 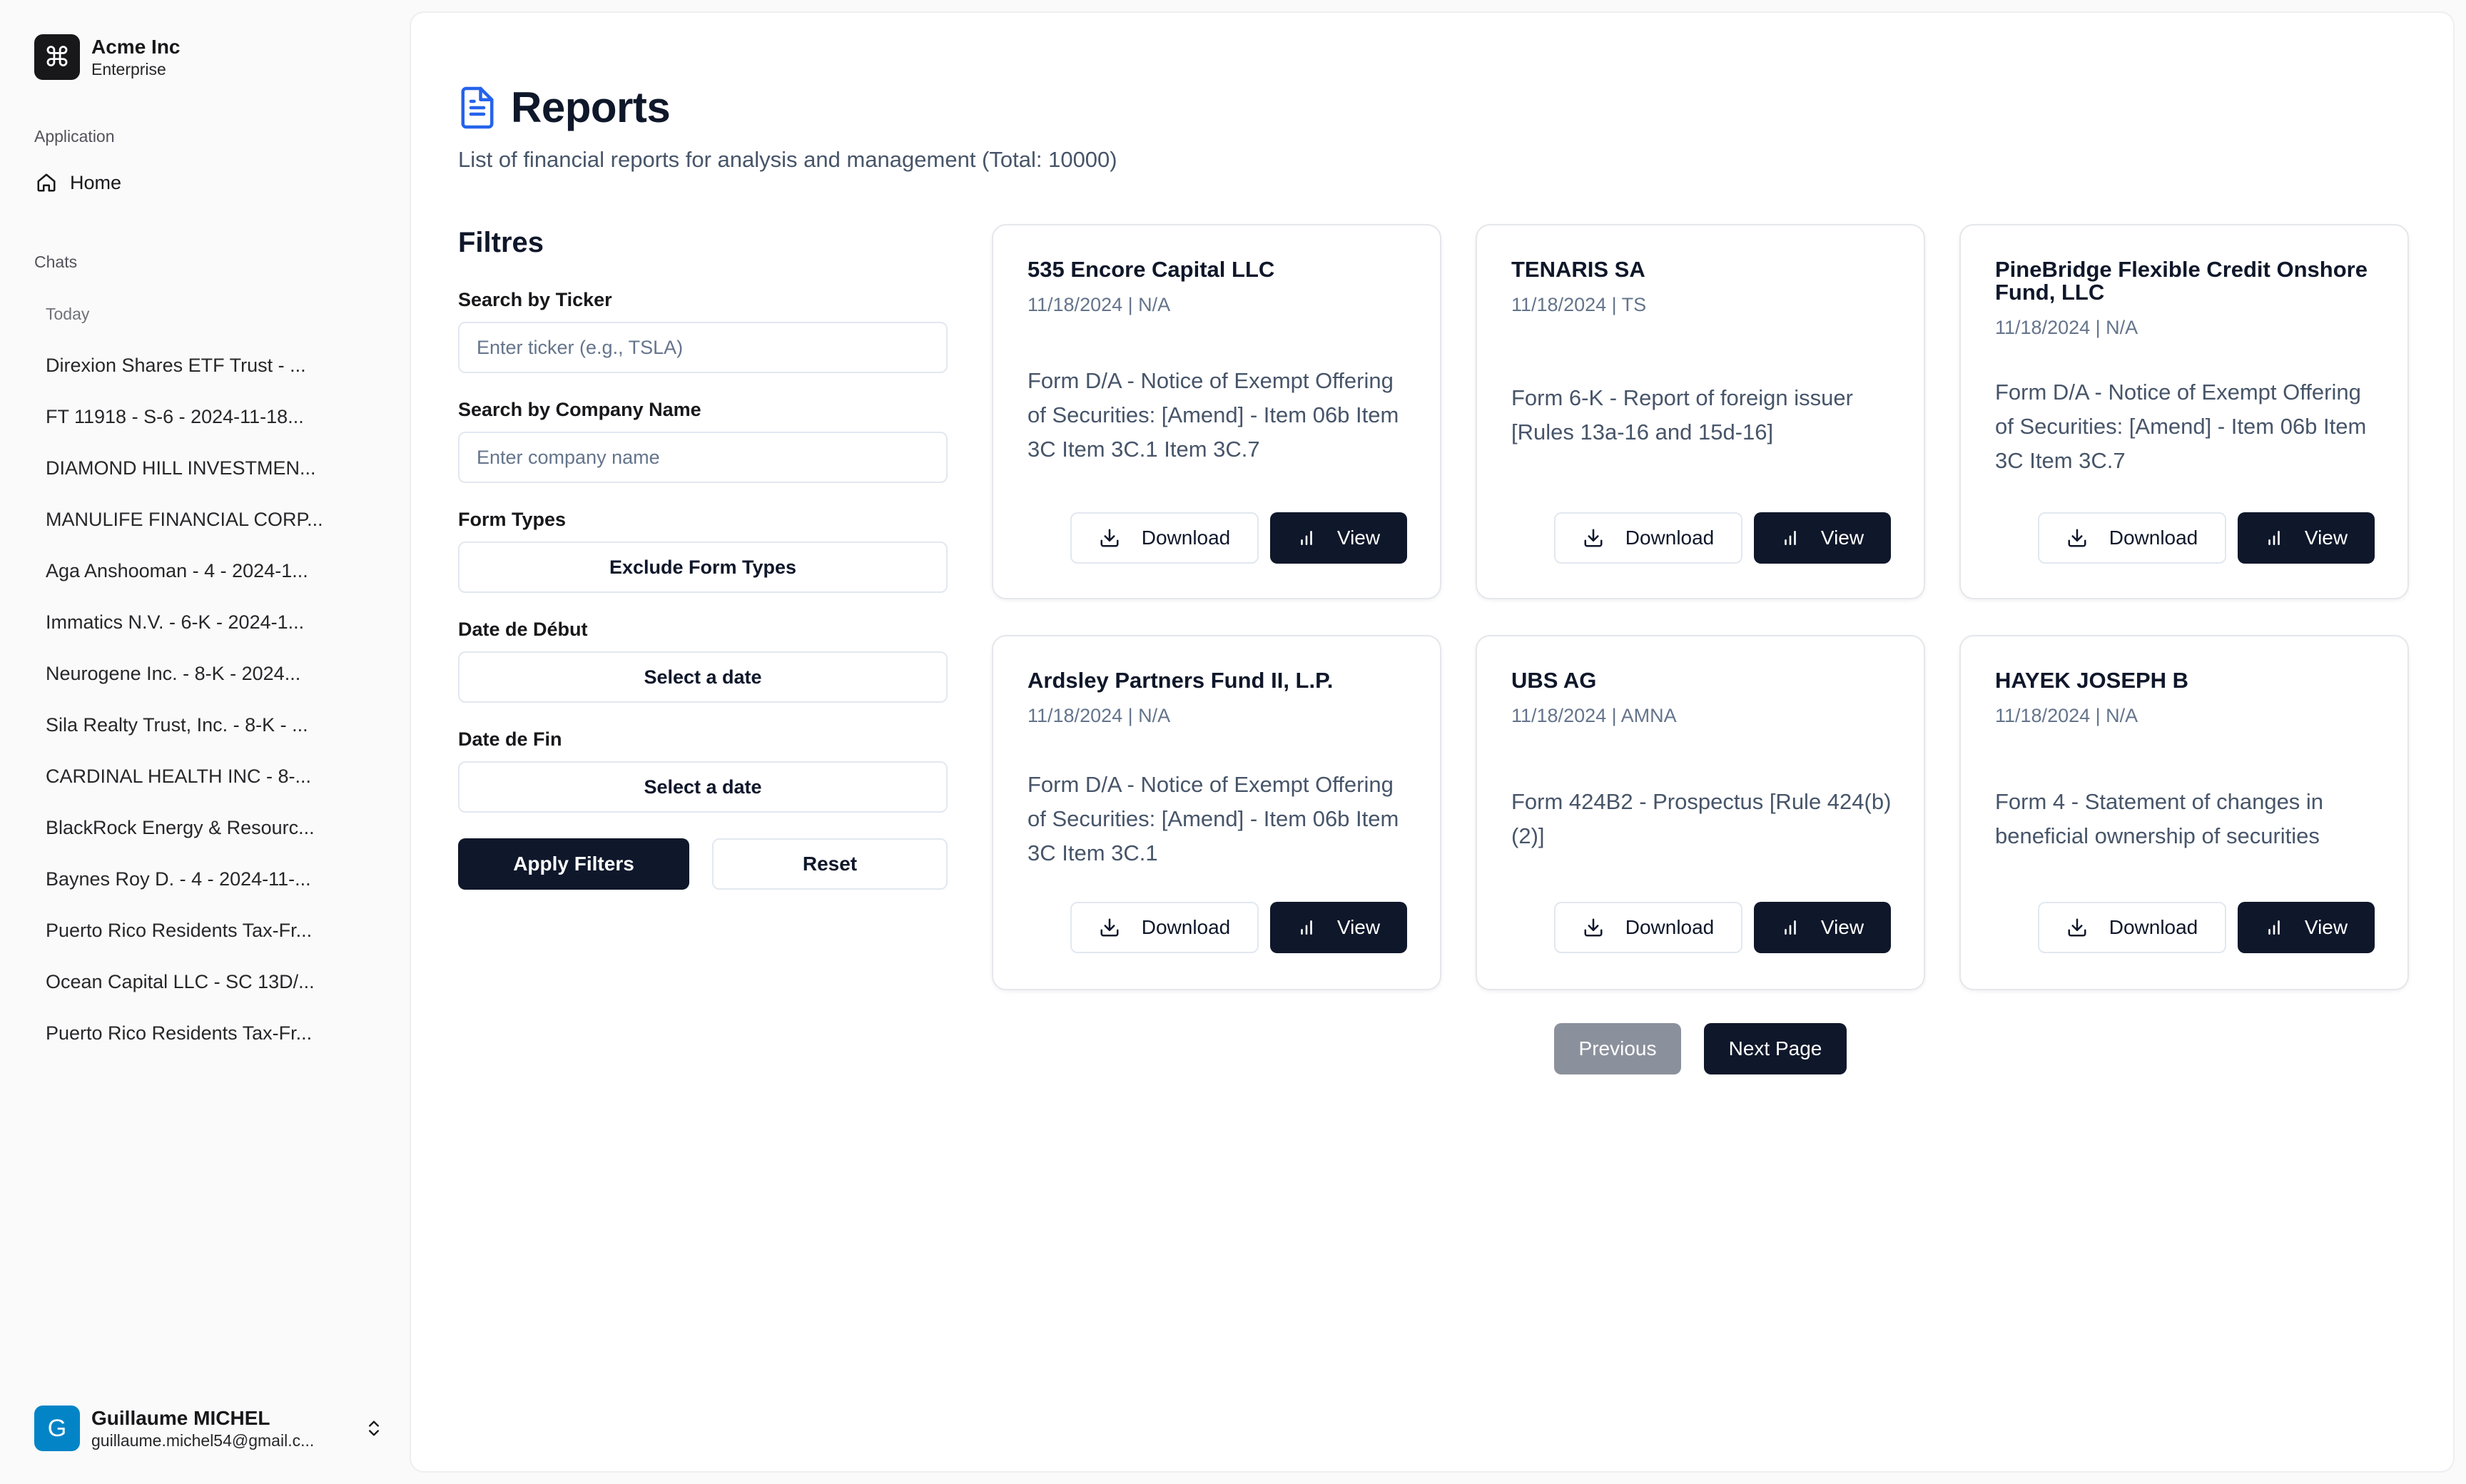 I want to click on end-date-label: Date de Fin, so click(x=510, y=739).